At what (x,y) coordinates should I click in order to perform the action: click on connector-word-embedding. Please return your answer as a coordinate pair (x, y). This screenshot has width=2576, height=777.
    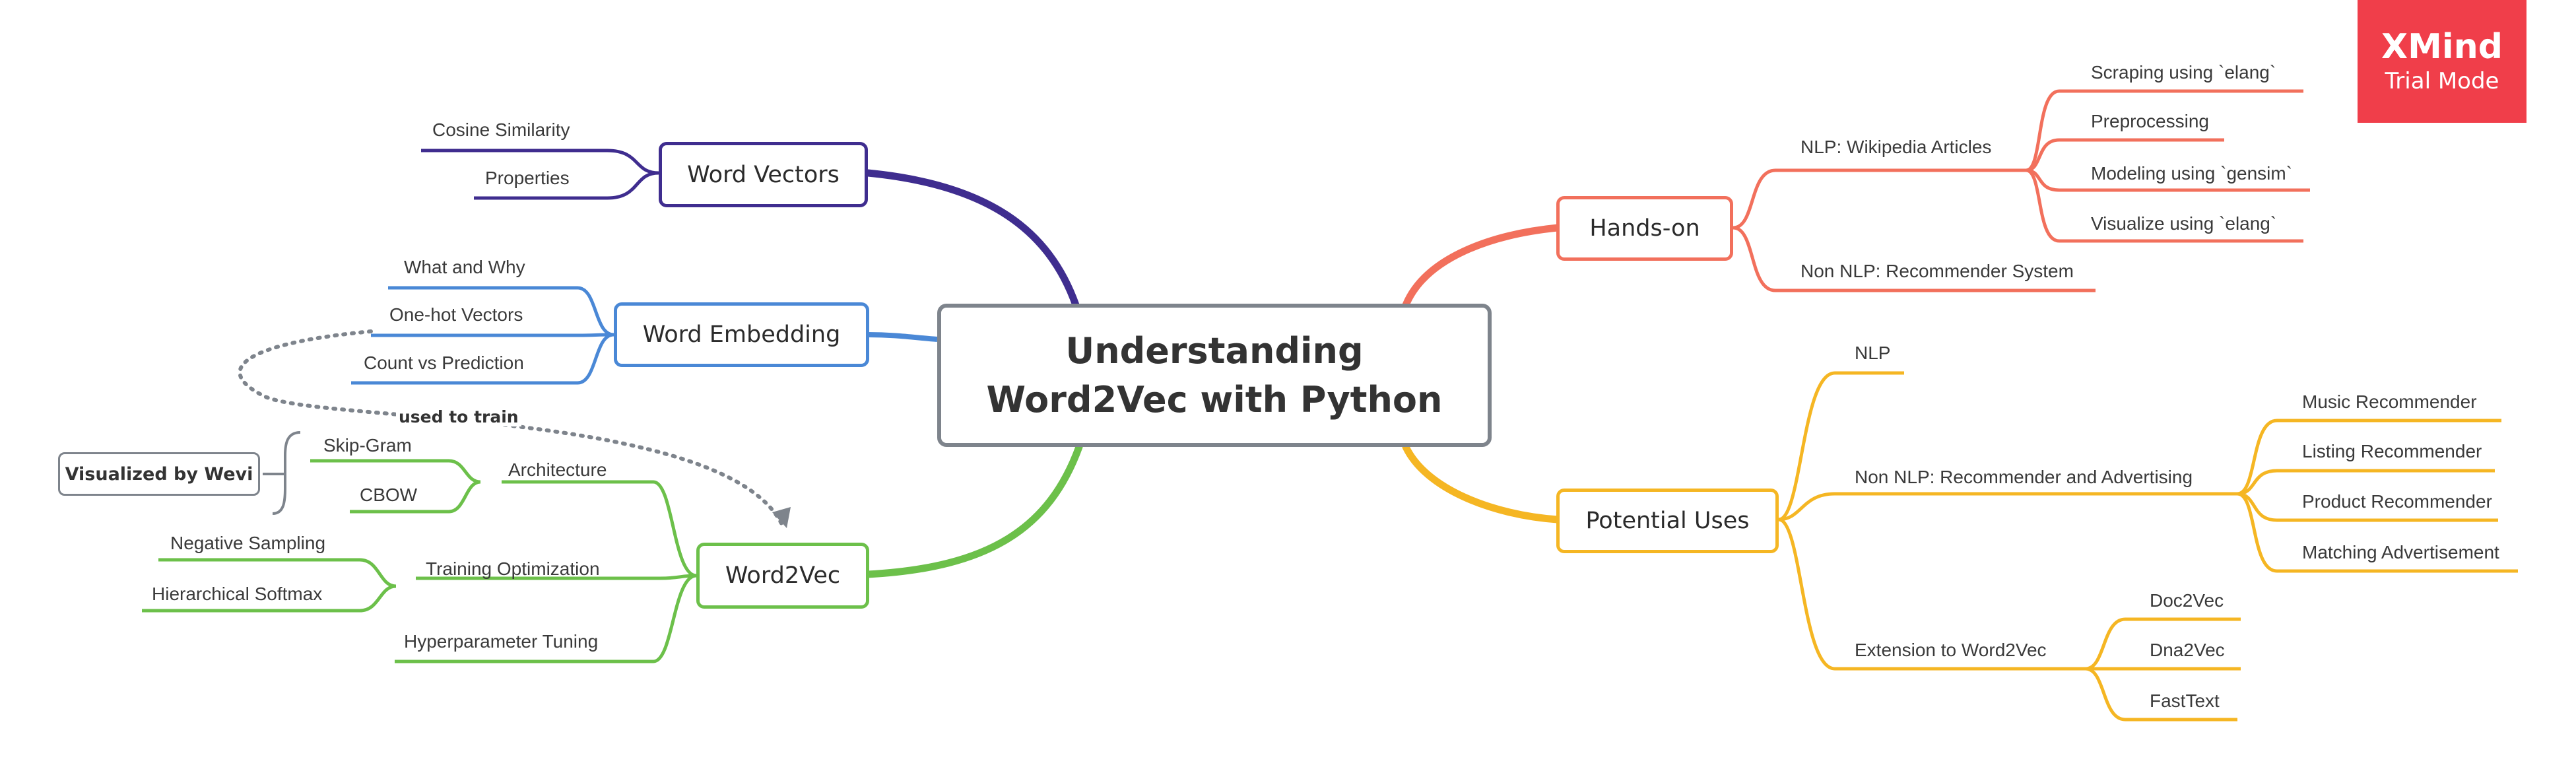
    Looking at the image, I should click on (902, 337).